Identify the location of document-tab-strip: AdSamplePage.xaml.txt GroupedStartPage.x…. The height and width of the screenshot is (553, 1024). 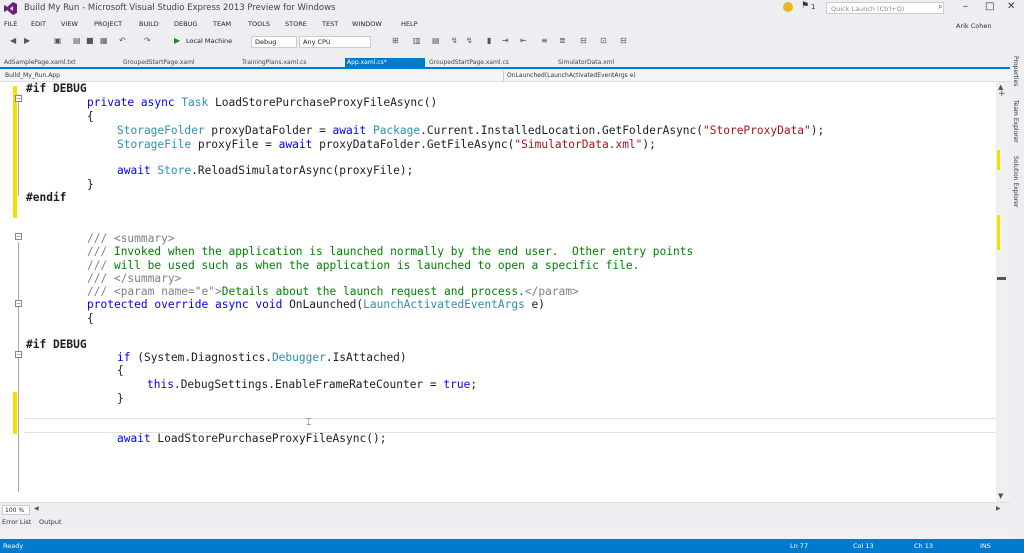
(505, 63).